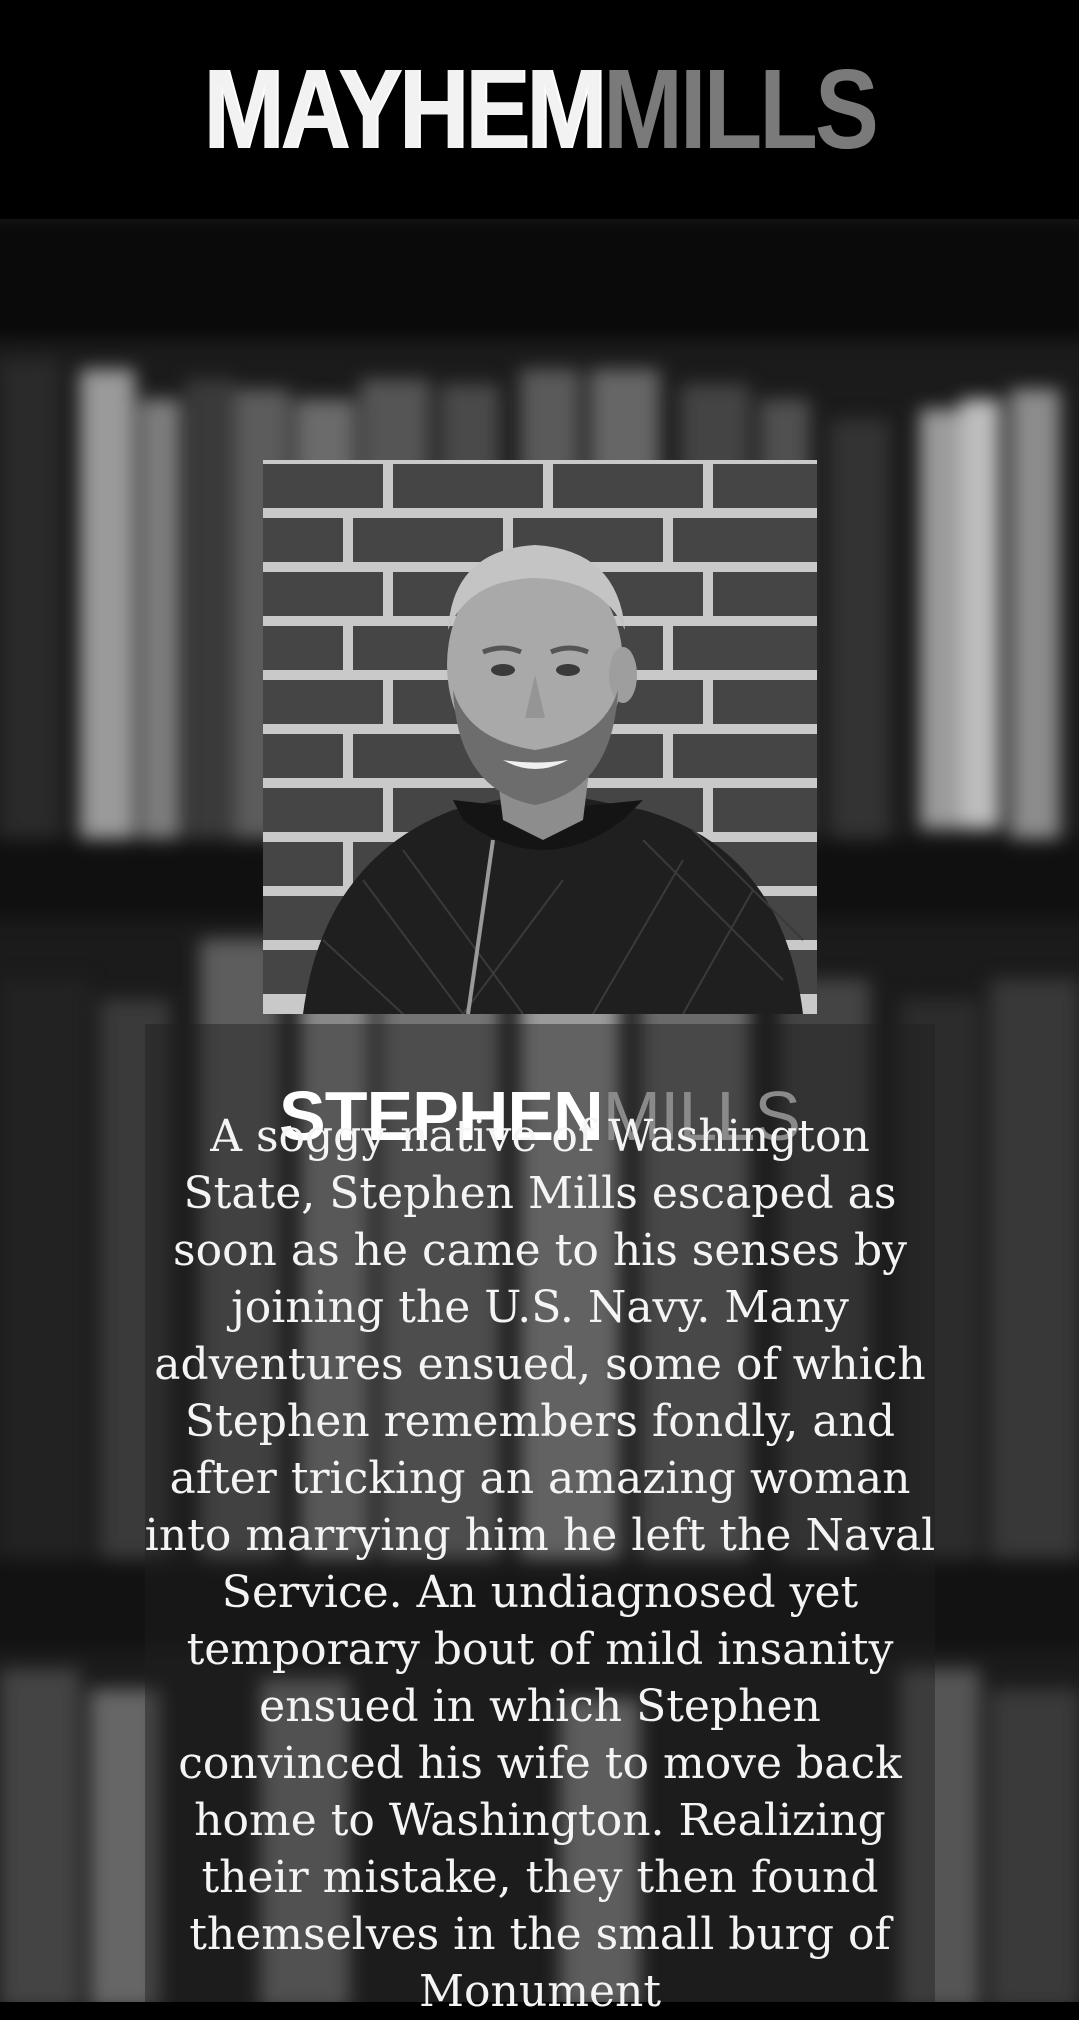 This screenshot has height=2020, width=1079. Describe the element at coordinates (740, 109) in the screenshot. I see `logo-word-mills: MILLS` at that location.